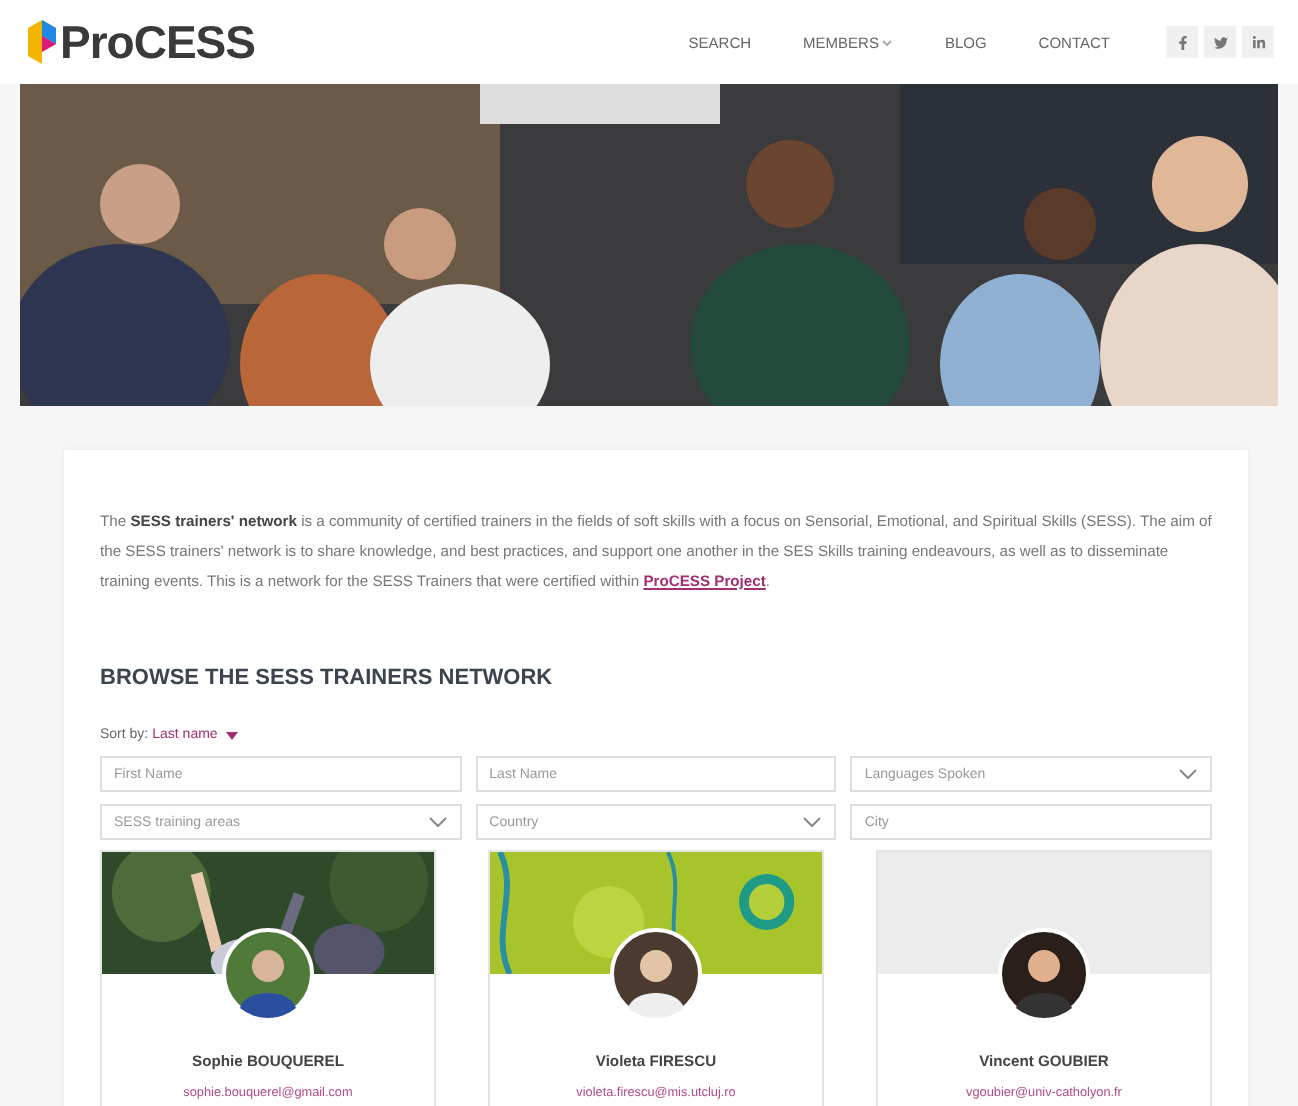  Describe the element at coordinates (157, 42) in the screenshot. I see `logo-text: ProCESS` at that location.